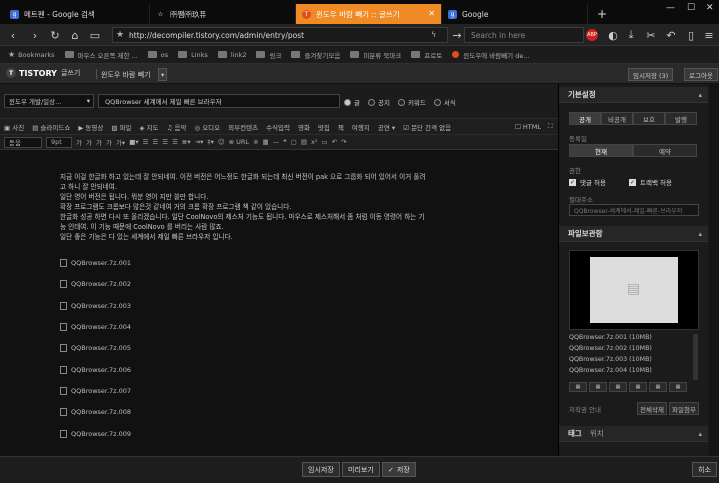  I want to click on bookmark-item: 미분류 북마크, so click(375, 55).